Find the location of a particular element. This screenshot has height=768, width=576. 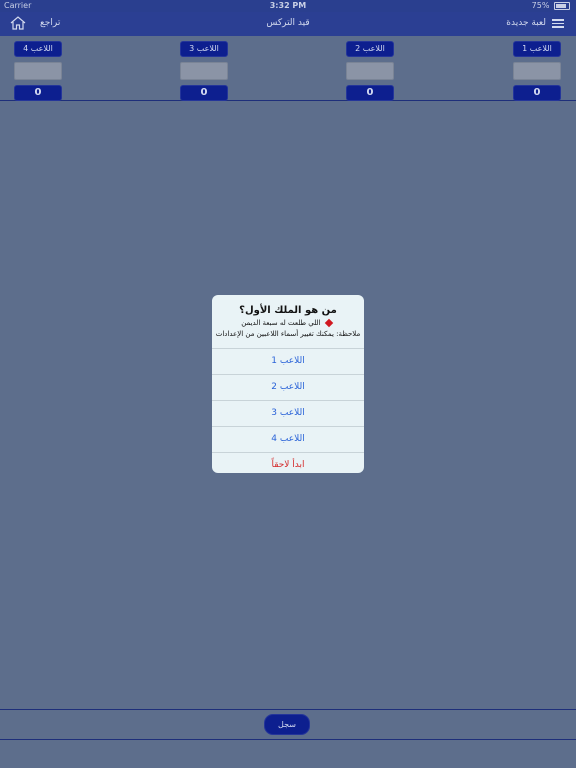

navigation-bar: تراجع قيد التركس لعبة جديدة is located at coordinates (288, 24).